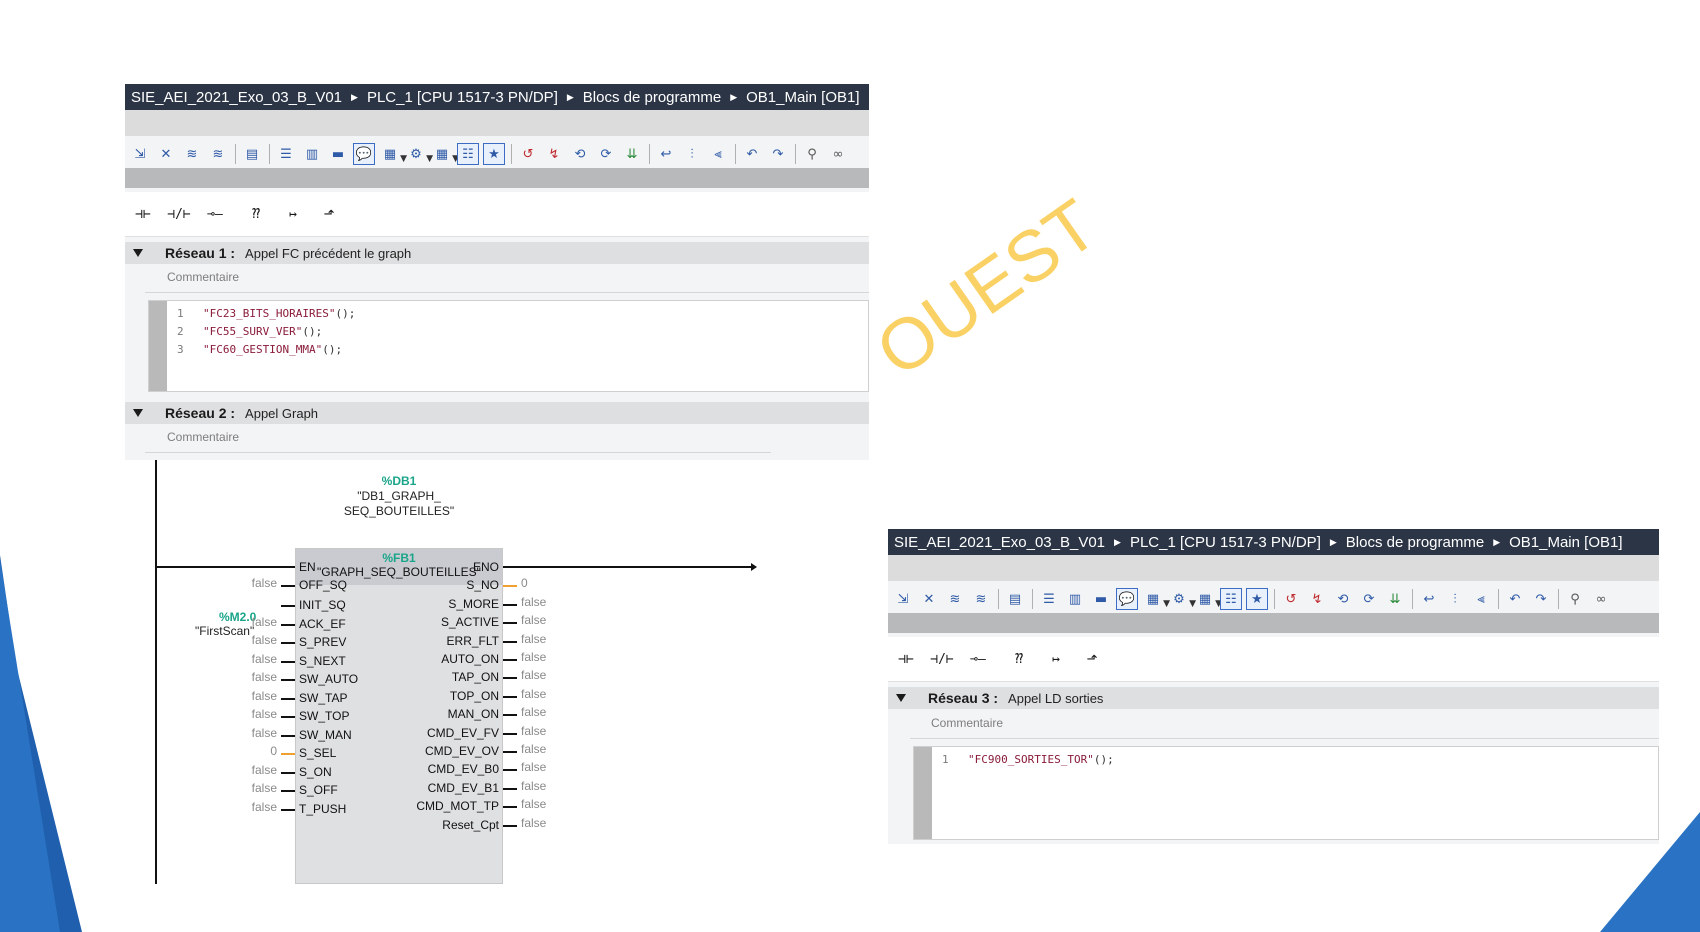 This screenshot has width=1700, height=932. What do you see at coordinates (236, 97) in the screenshot?
I see `breadcrumb-project: SIE_AEI_2021_Exo_03_B_V01` at bounding box center [236, 97].